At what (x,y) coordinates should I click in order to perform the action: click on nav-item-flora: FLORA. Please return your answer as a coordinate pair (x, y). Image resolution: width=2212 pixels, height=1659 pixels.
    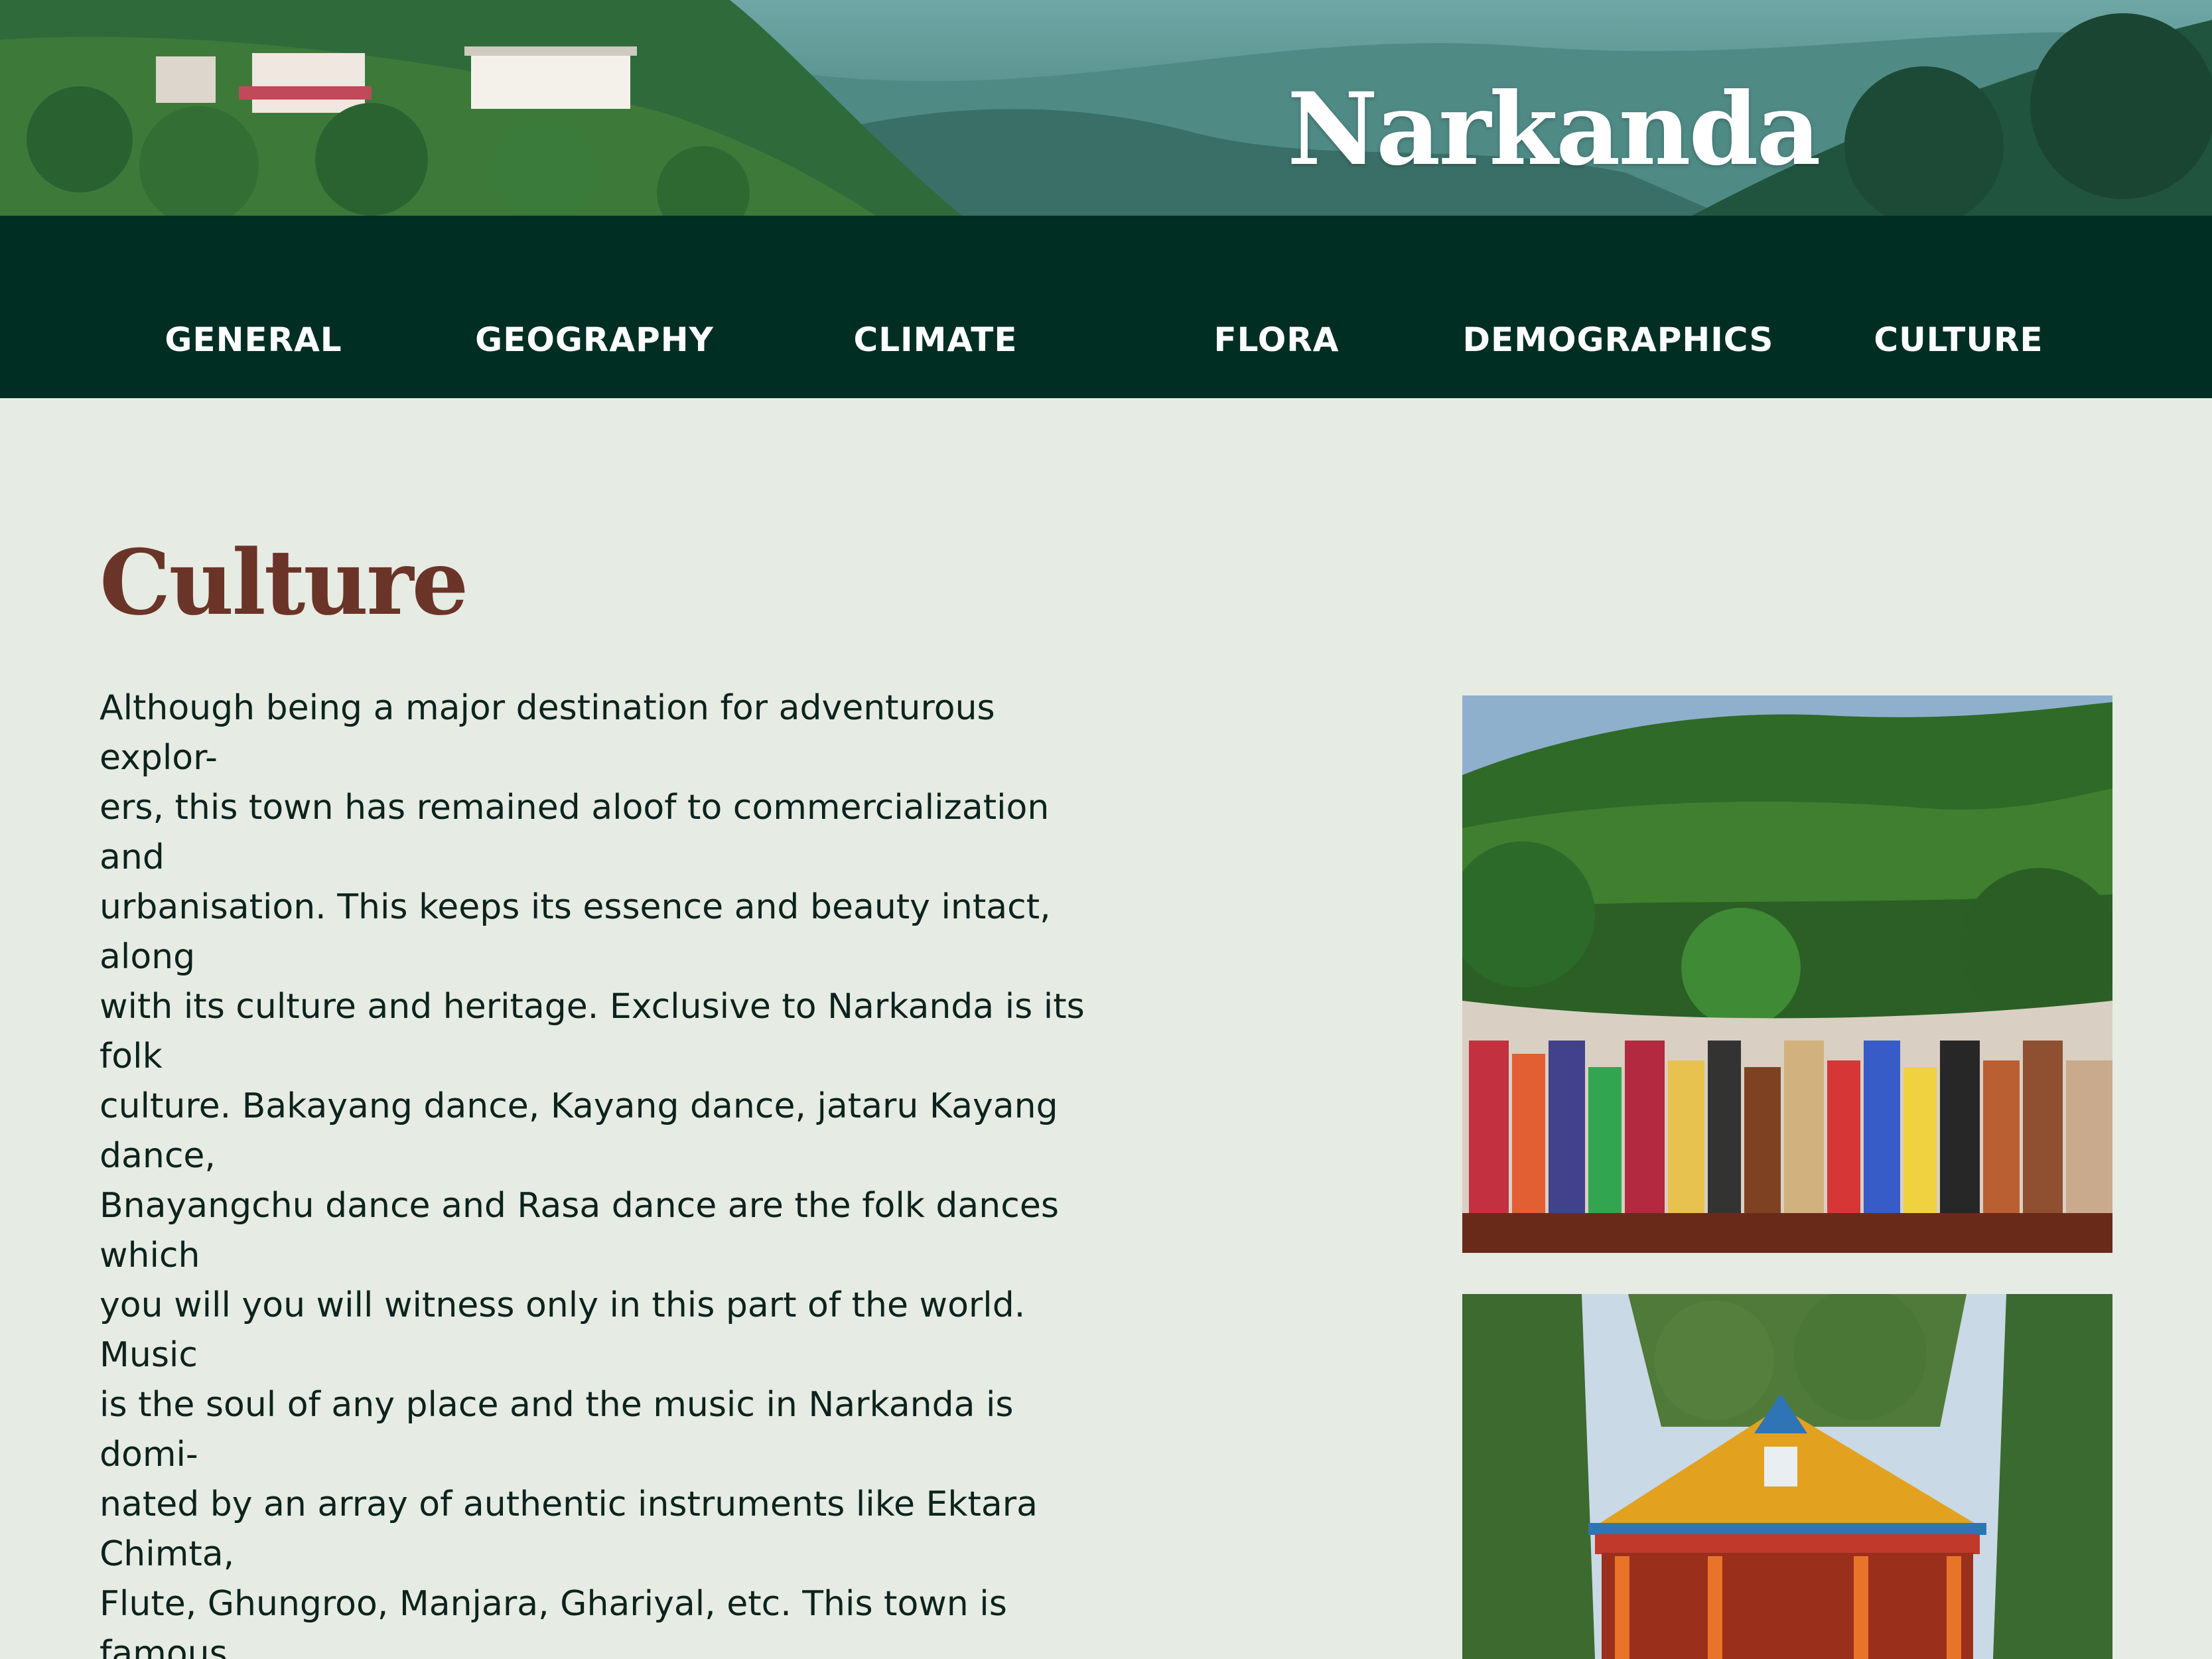
    Looking at the image, I should click on (1277, 340).